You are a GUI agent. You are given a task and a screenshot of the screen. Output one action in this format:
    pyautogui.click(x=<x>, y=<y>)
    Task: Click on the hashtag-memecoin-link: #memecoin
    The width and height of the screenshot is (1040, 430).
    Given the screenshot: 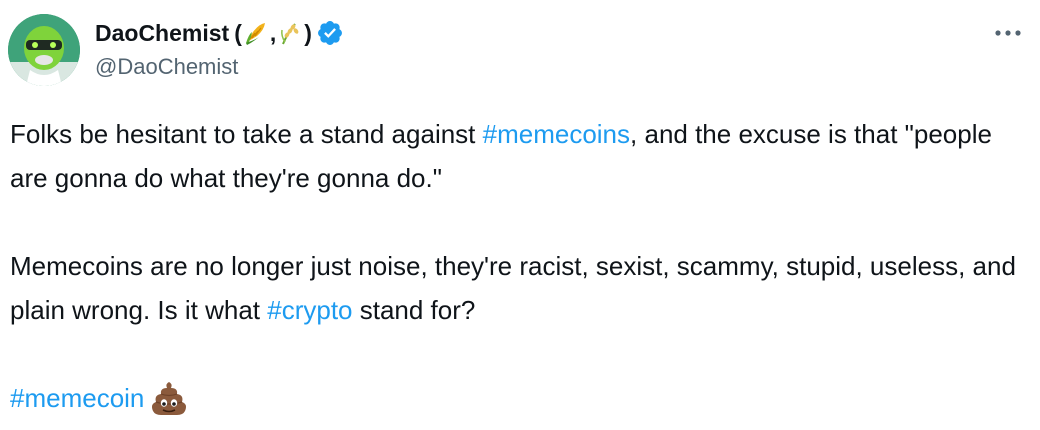 What is the action you would take?
    pyautogui.click(x=77, y=398)
    